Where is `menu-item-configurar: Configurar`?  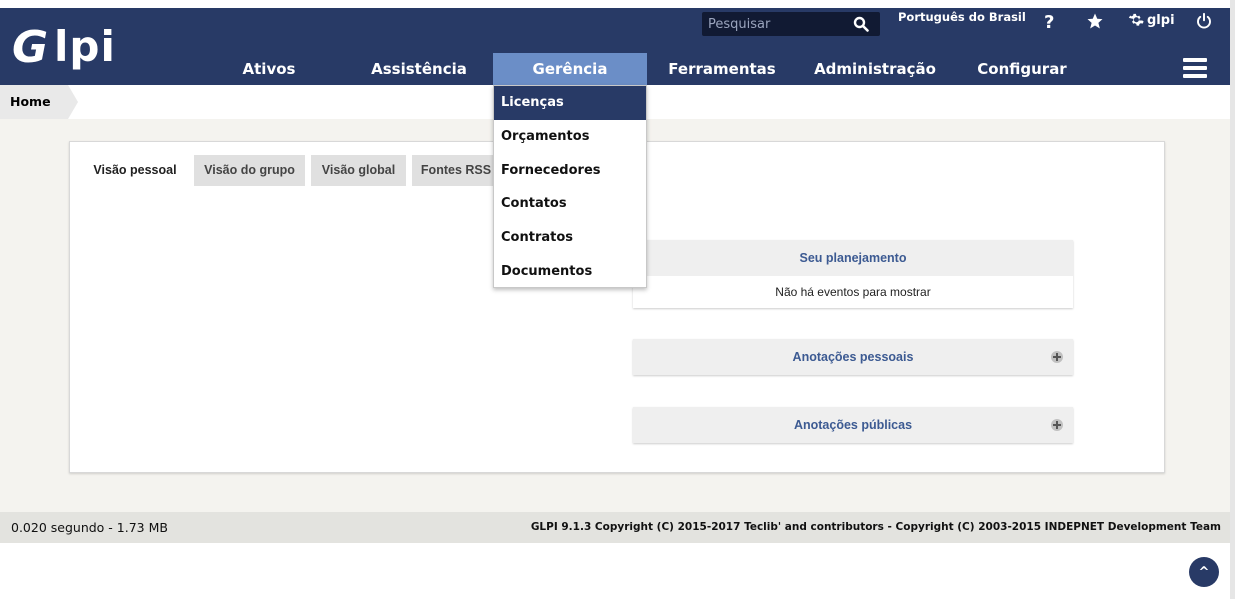
menu-item-configurar: Configurar is located at coordinates (1022, 69).